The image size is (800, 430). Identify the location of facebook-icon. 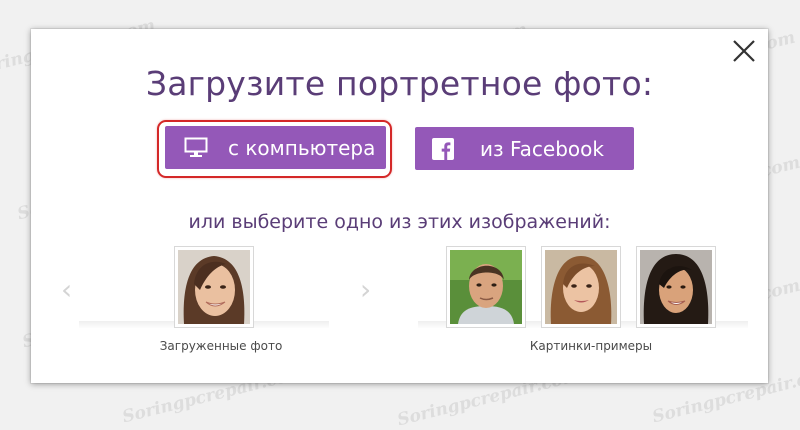
(443, 148).